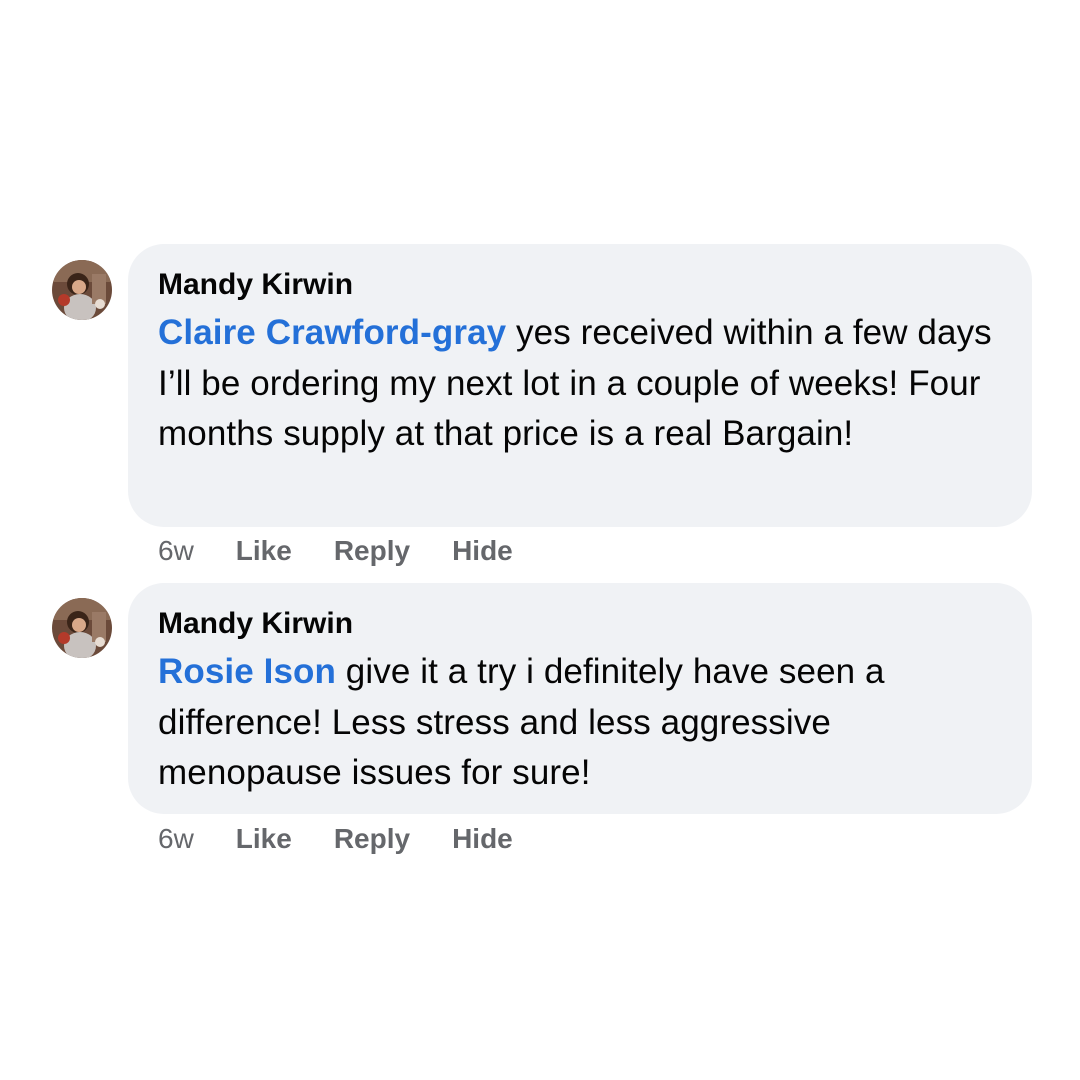 The width and height of the screenshot is (1080, 1080). Describe the element at coordinates (247, 671) in the screenshot. I see `mention-link: Rosie Ison` at that location.